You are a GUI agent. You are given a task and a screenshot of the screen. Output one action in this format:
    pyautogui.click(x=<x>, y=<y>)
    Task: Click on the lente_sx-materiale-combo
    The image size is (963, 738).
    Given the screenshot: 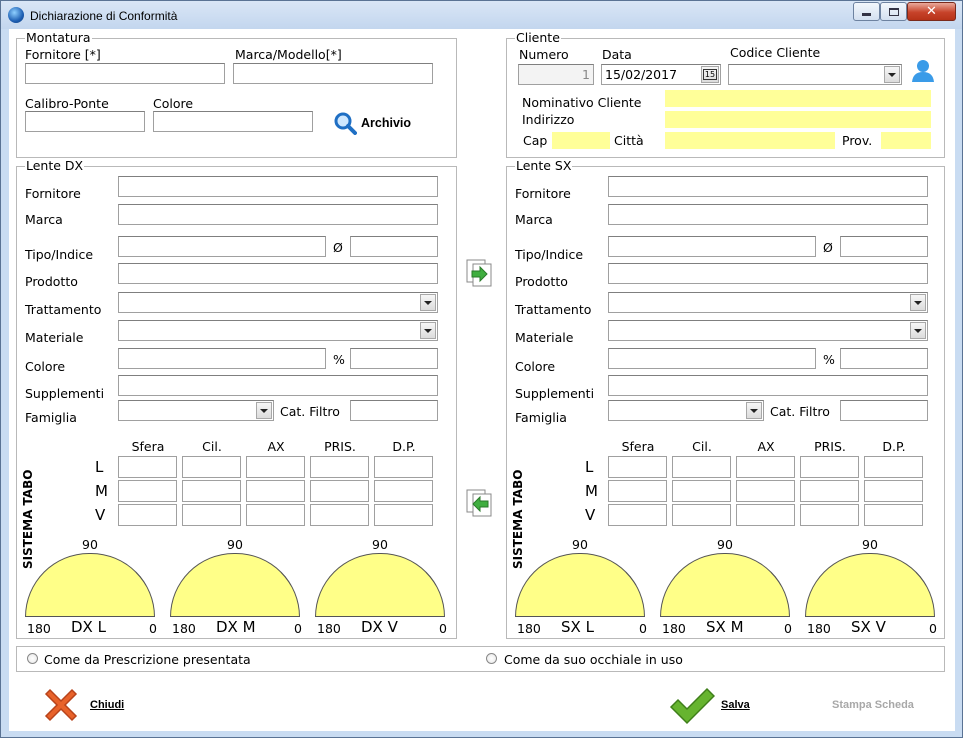 What is the action you would take?
    pyautogui.click(x=768, y=330)
    